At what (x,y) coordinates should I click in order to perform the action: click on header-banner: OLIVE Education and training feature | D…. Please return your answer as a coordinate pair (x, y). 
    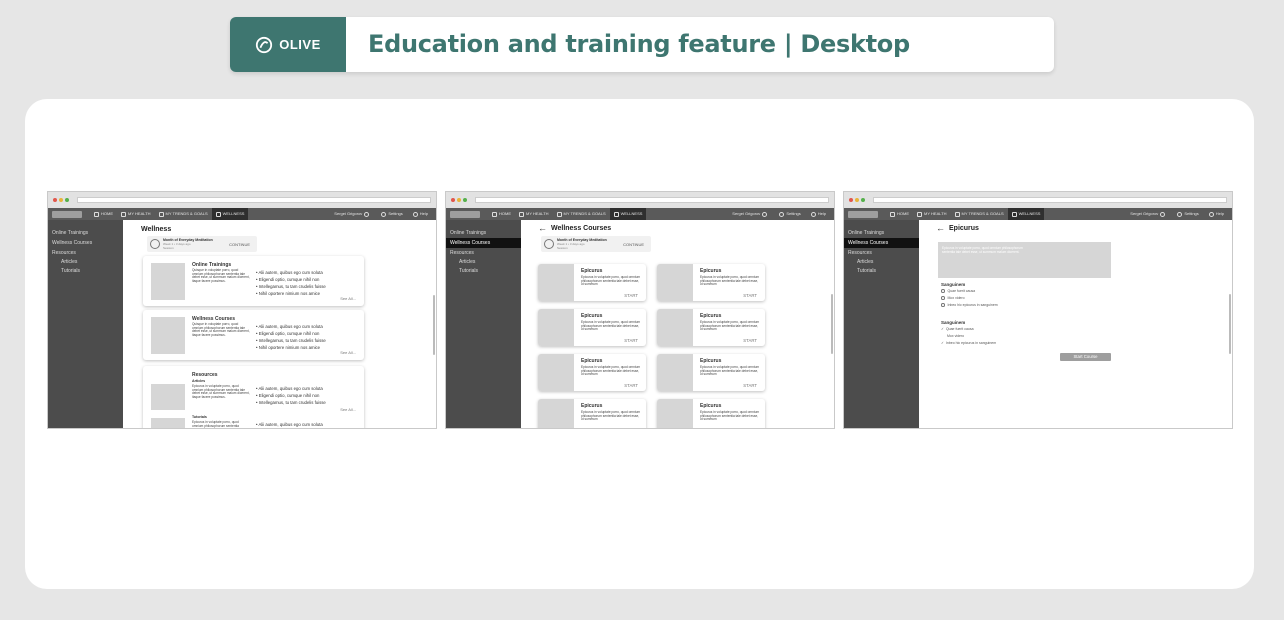
    Looking at the image, I should click on (642, 44).